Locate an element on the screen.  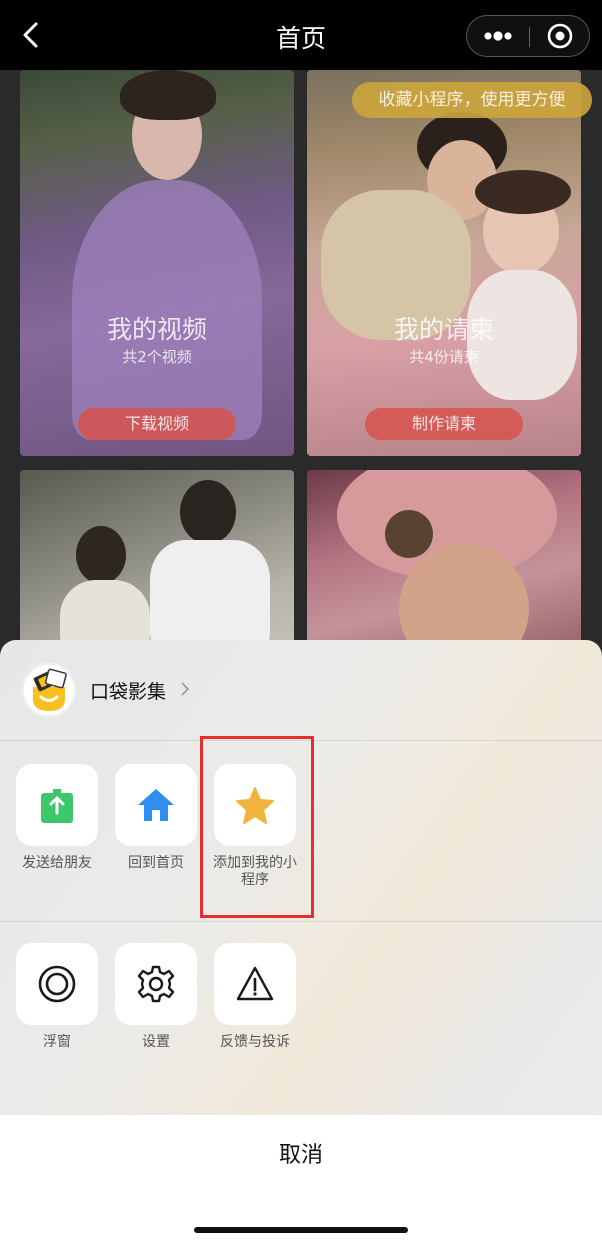
download-video-button: 下载视频 is located at coordinates (157, 424).